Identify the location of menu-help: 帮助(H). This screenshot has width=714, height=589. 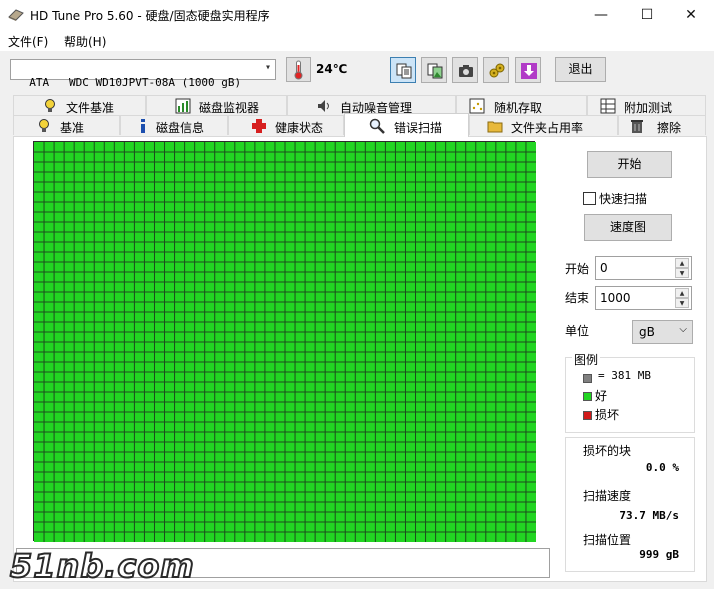
(85, 41).